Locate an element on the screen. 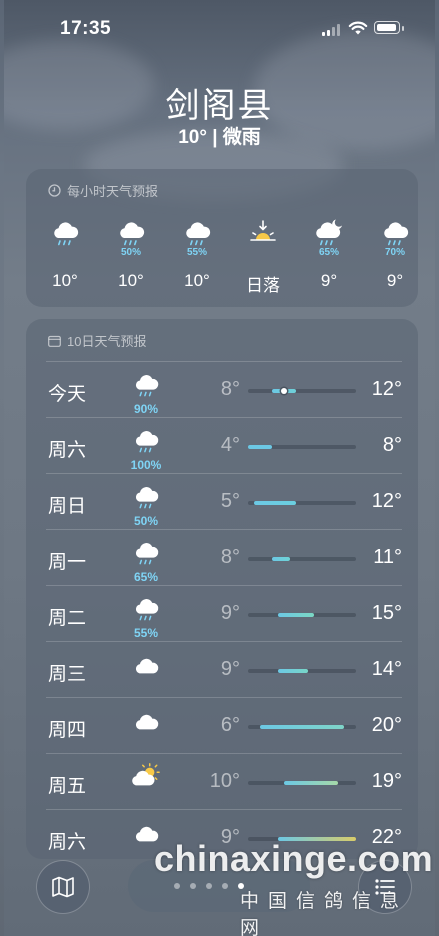 The image size is (439, 936). map-button is located at coordinates (63, 887).